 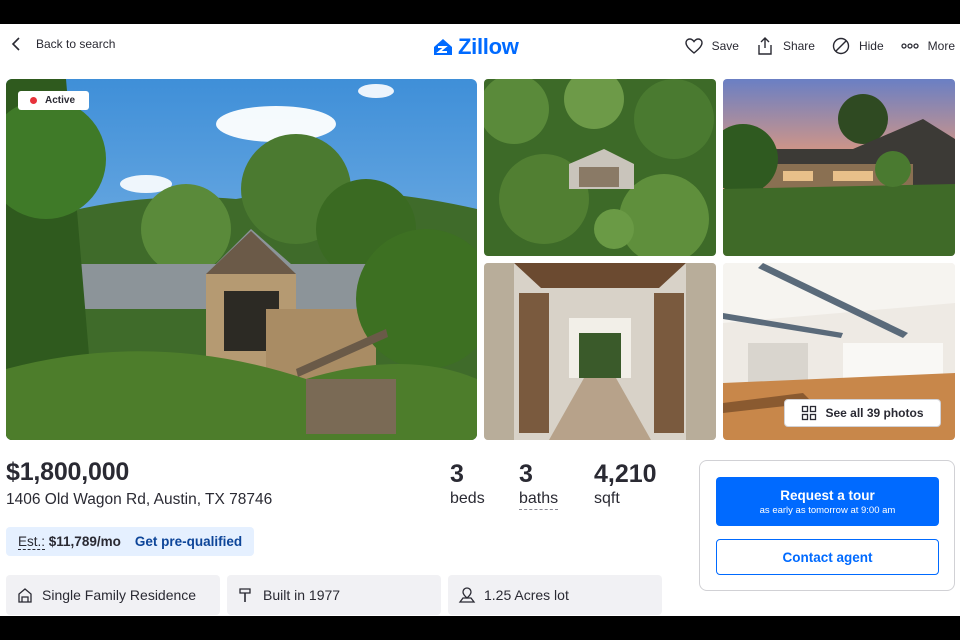 What do you see at coordinates (910, 46) in the screenshot?
I see `more-dots-icon` at bounding box center [910, 46].